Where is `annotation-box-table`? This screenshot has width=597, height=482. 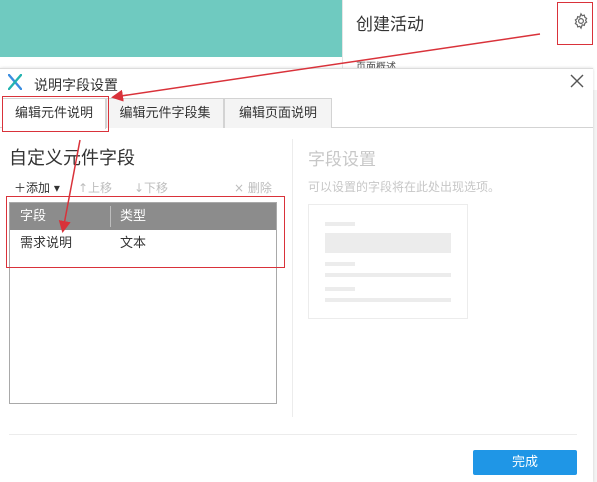
annotation-box-table is located at coordinates (145, 232).